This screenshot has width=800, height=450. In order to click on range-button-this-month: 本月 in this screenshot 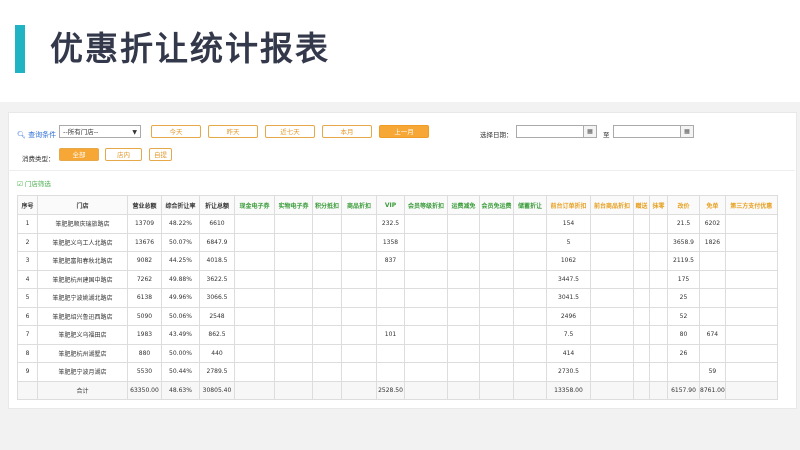, I will do `click(347, 131)`.